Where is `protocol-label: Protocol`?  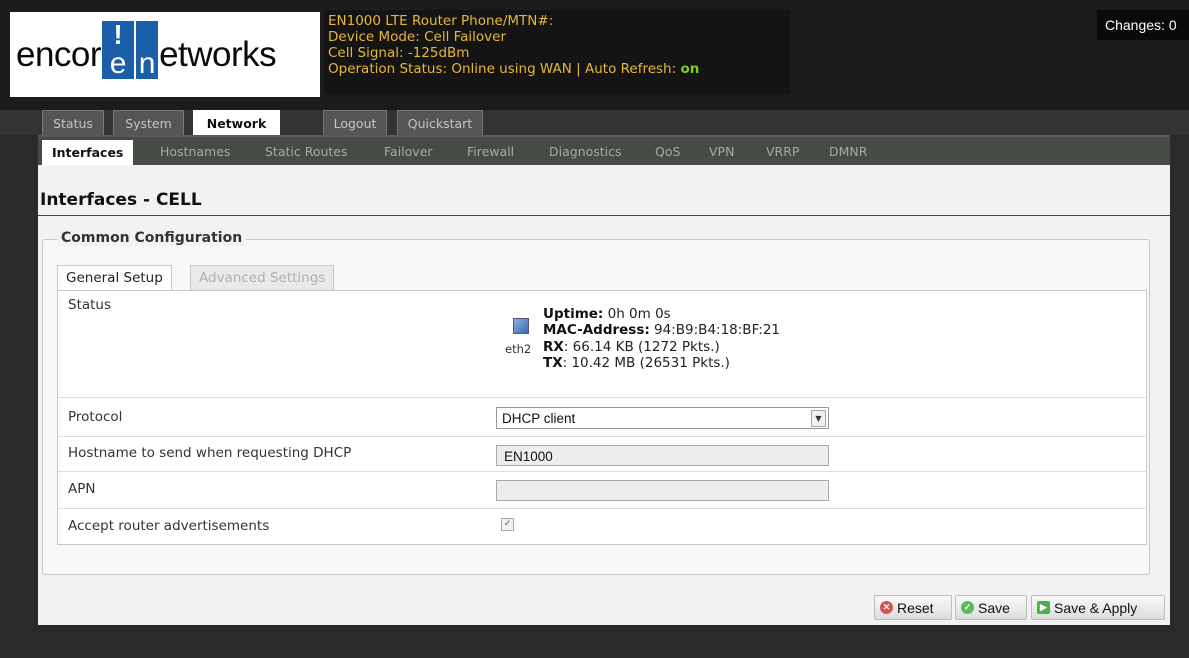
protocol-label: Protocol is located at coordinates (95, 417).